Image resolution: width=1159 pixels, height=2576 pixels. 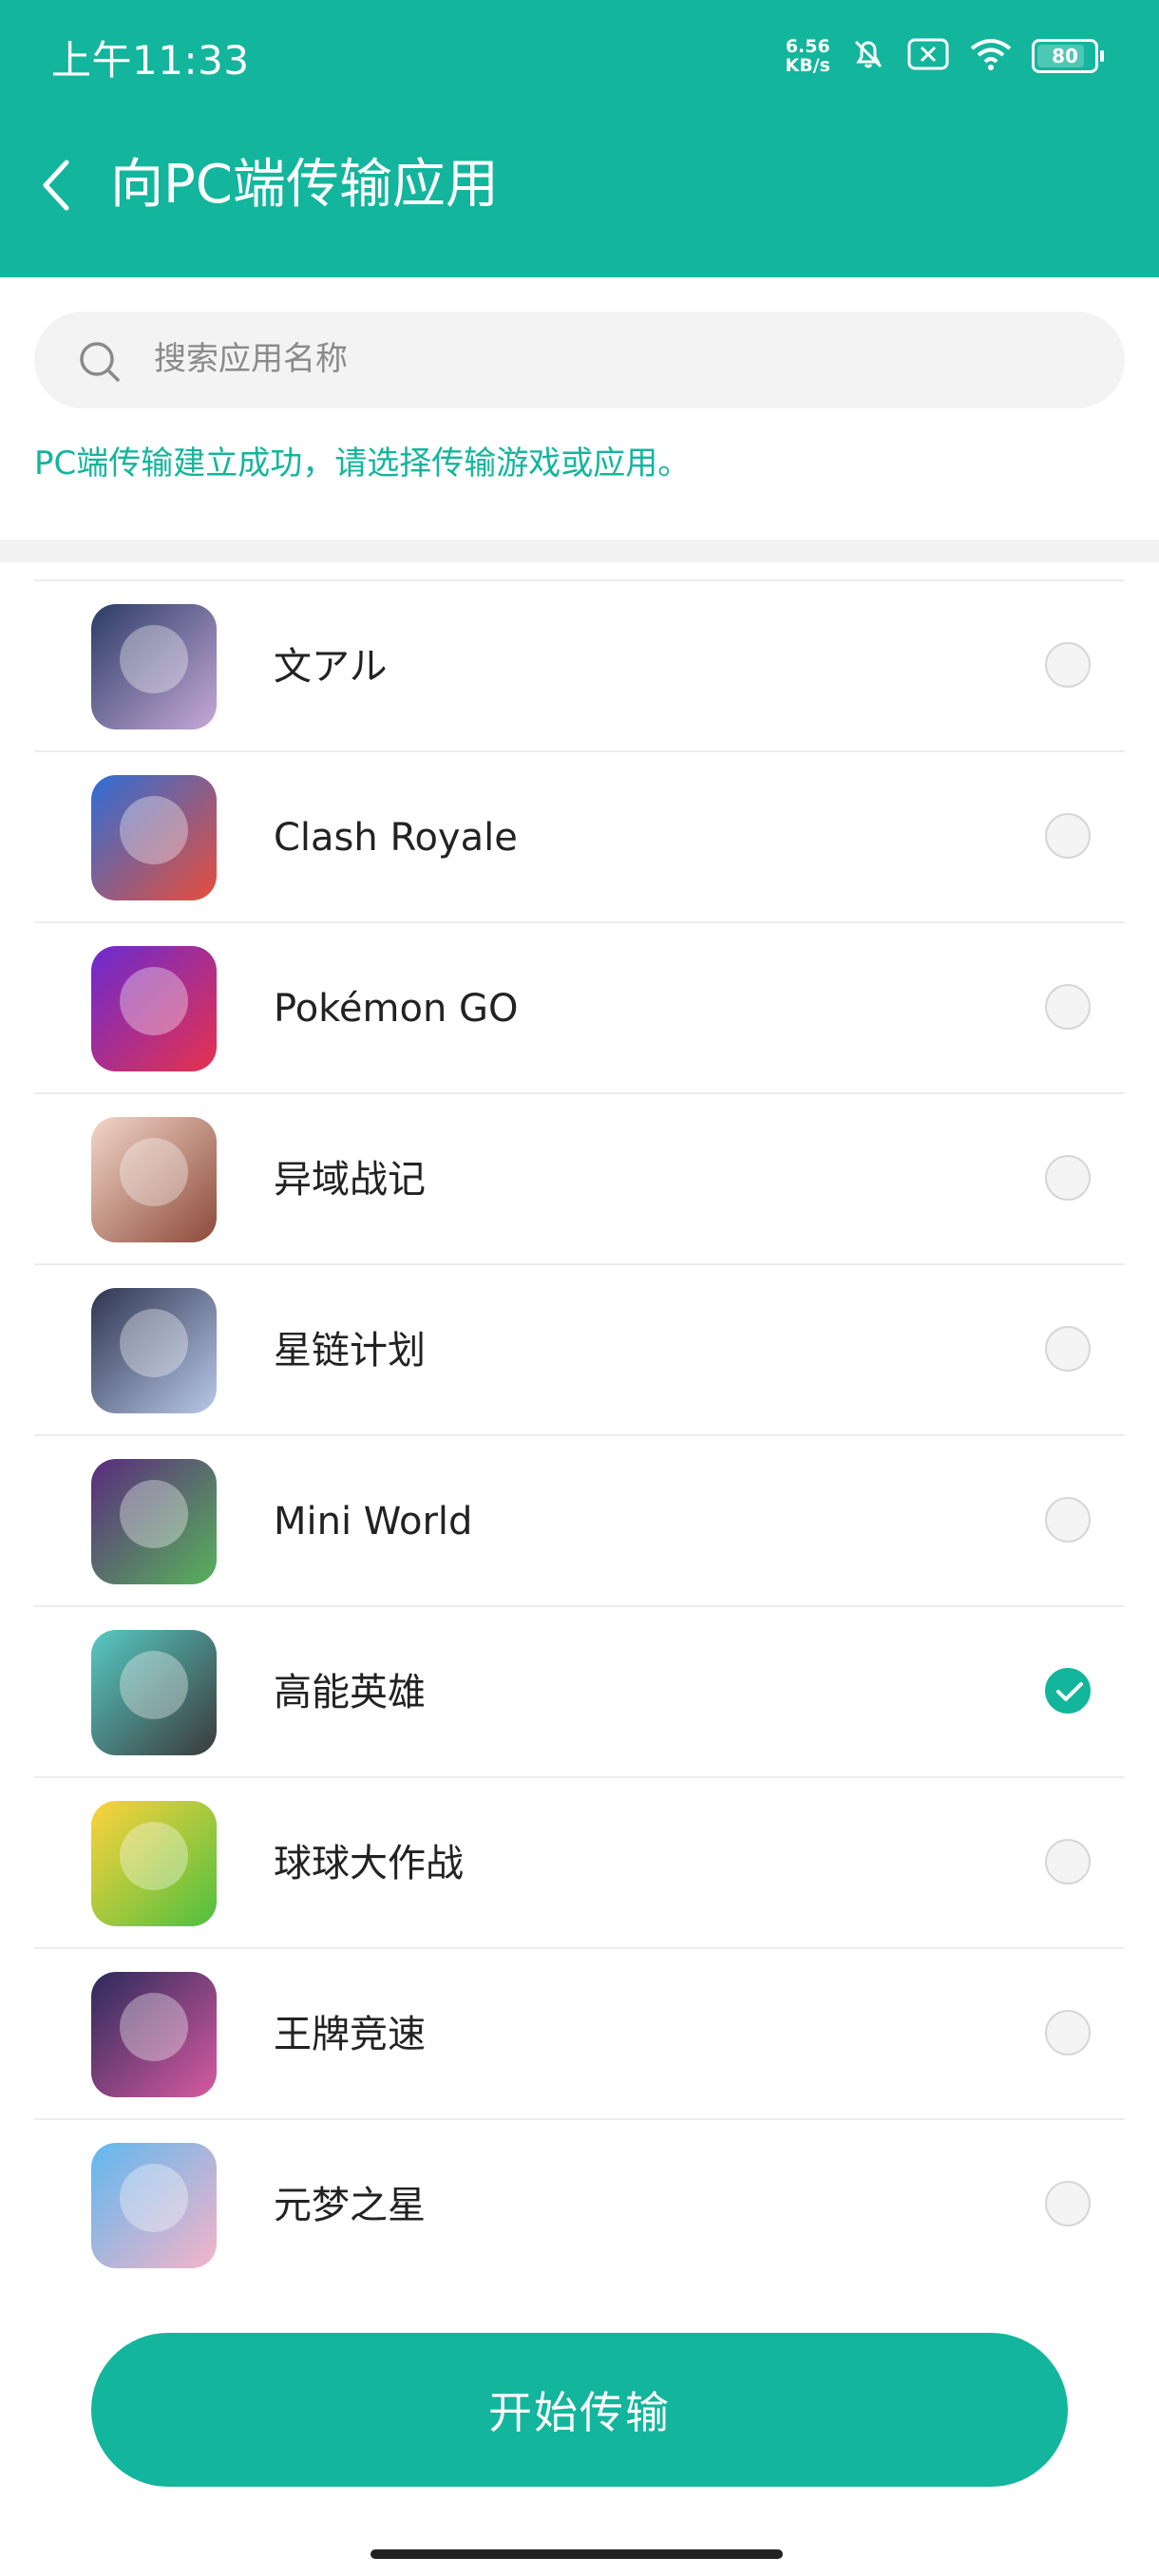 I want to click on app-name: 王牌竞速, so click(x=350, y=2035).